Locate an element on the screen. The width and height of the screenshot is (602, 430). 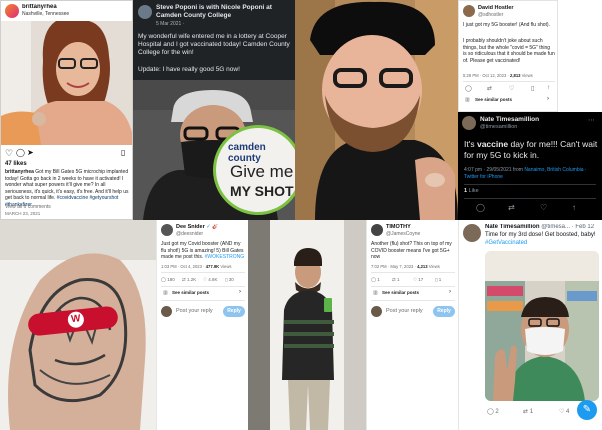
tweet-meta: 7:02 PM · May 7, 2023 · 4,213 Views is located at coordinates (414, 266).